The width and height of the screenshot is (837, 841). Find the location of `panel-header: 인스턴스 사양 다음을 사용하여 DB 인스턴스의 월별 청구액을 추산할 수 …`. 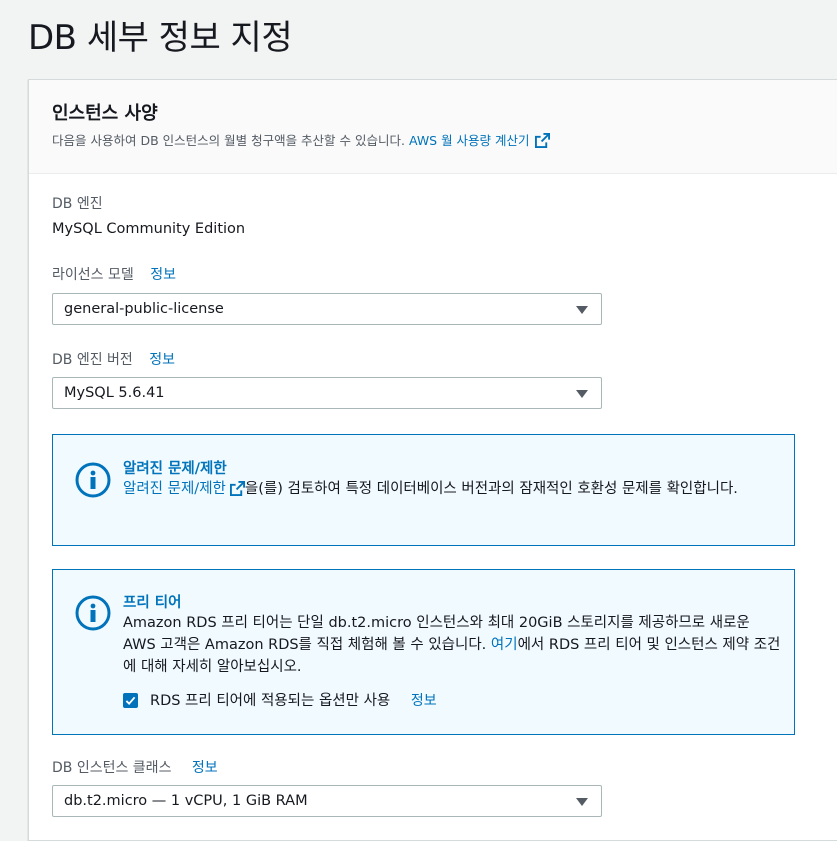

panel-header: 인스턴스 사양 다음을 사용하여 DB 인스턴스의 월별 청구액을 추산할 수 … is located at coordinates (433, 127).